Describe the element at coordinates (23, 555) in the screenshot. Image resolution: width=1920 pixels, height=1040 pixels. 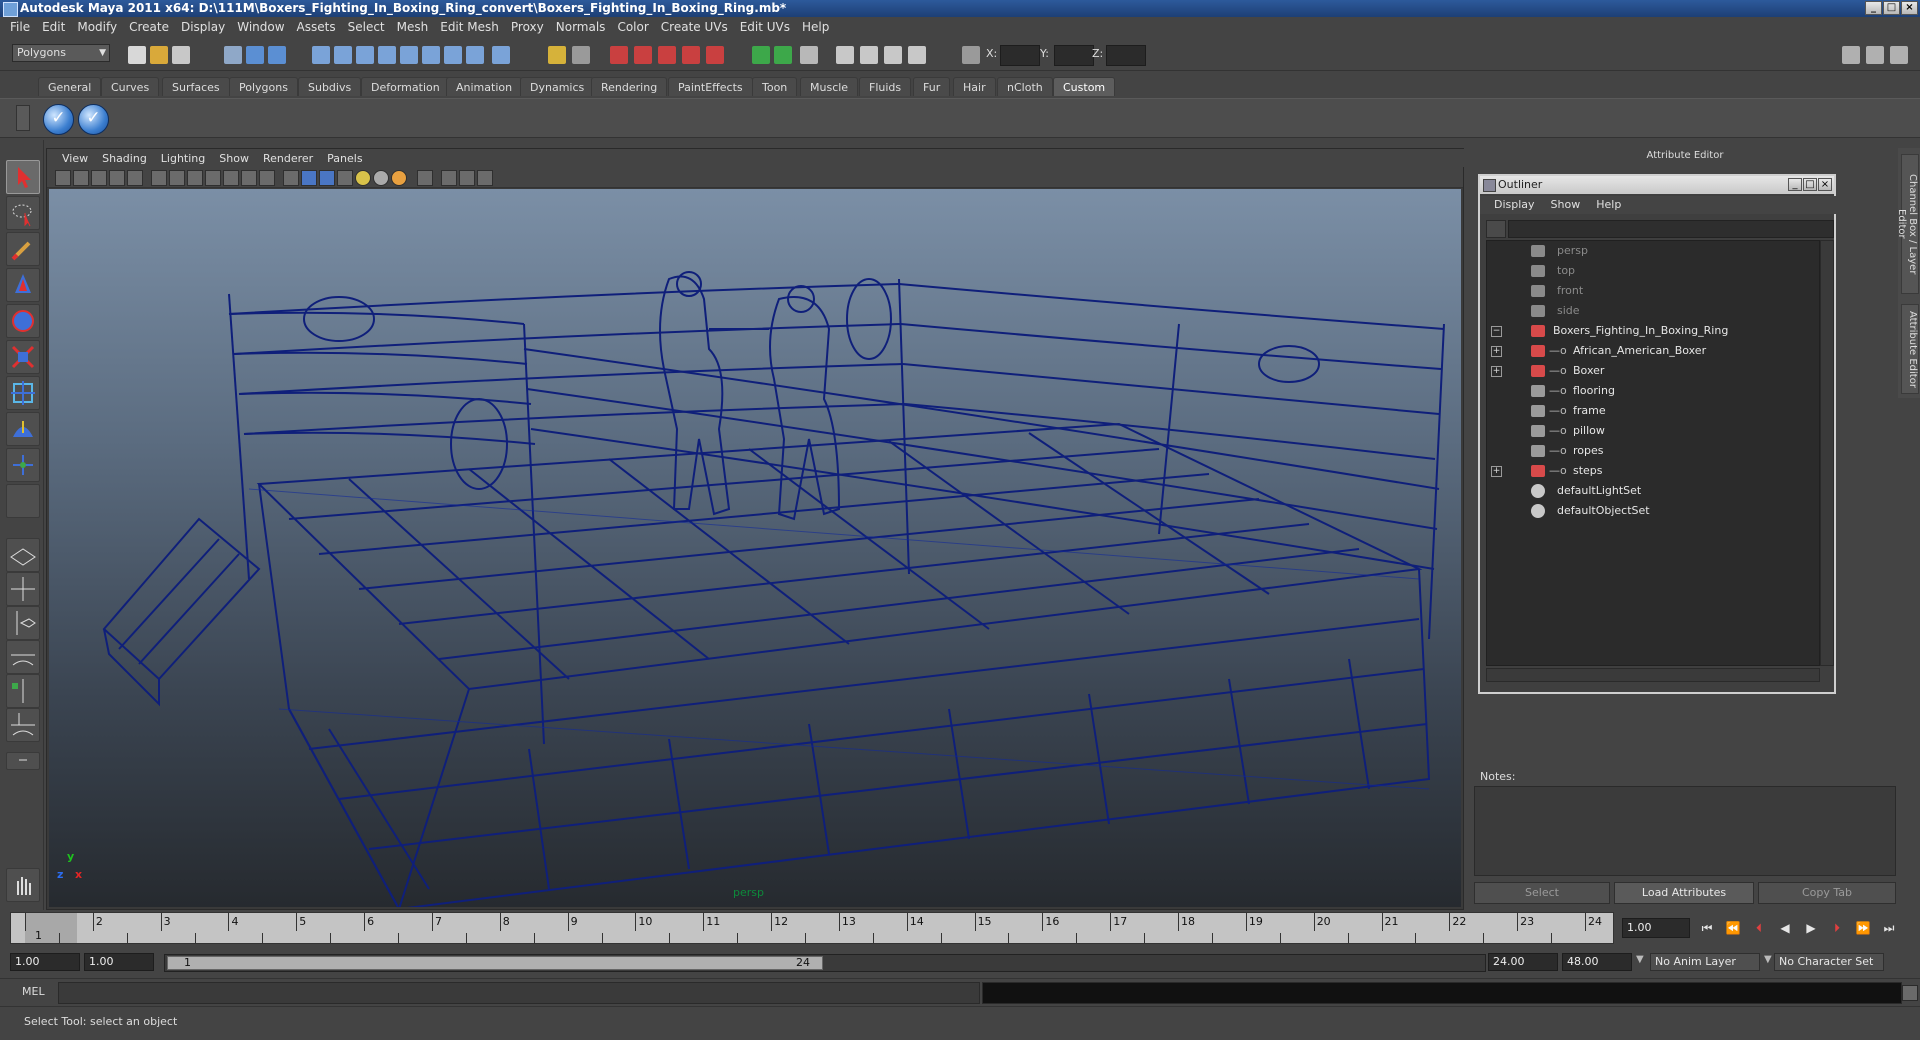
I see `single-perspective-layout-icon` at that location.